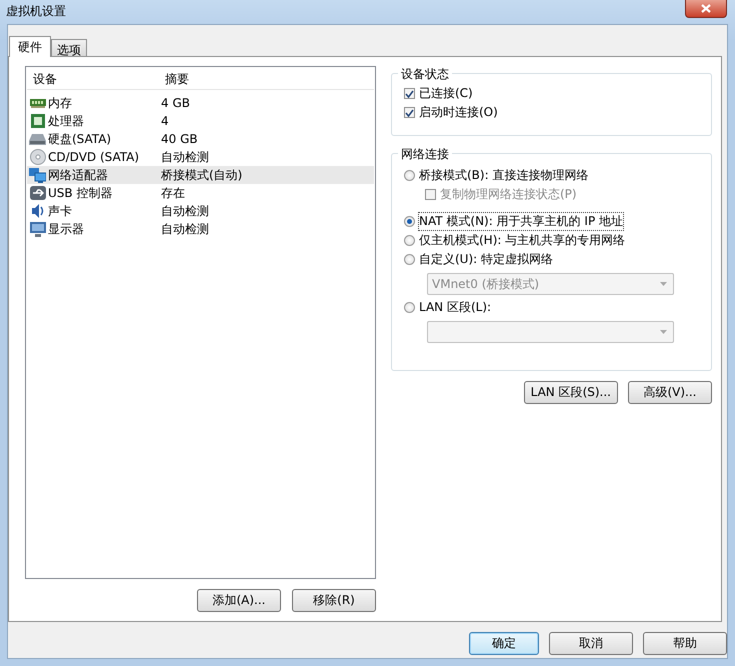 This screenshot has height=666, width=735. I want to click on monitor-icon, so click(38, 229).